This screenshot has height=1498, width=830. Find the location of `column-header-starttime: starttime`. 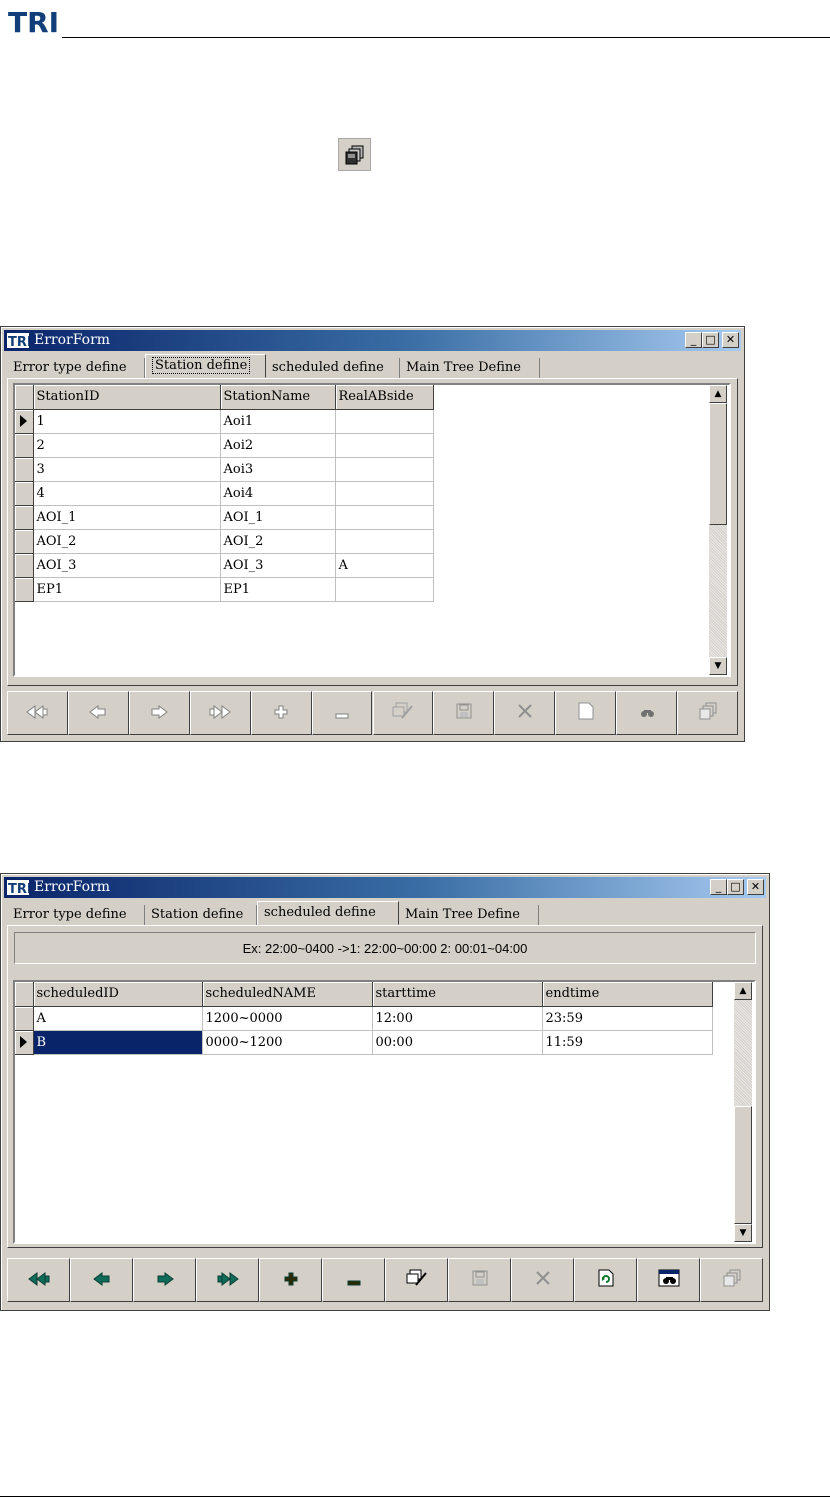

column-header-starttime: starttime is located at coordinates (457, 994).